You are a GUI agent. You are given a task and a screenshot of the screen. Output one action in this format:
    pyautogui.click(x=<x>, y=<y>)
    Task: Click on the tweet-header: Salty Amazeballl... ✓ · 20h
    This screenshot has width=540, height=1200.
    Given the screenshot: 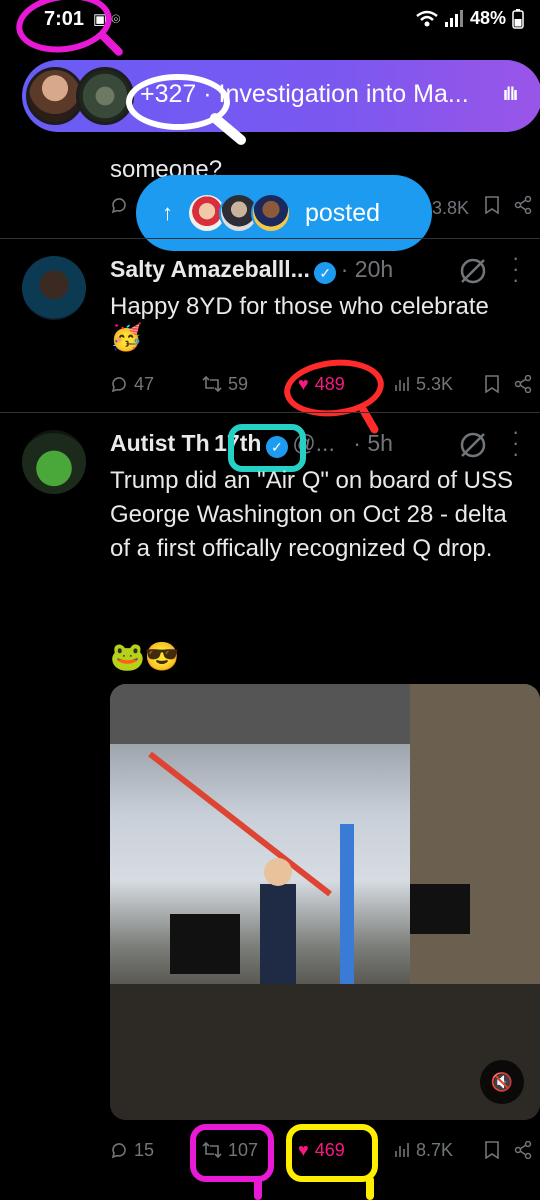 What is the action you would take?
    pyautogui.click(x=251, y=270)
    